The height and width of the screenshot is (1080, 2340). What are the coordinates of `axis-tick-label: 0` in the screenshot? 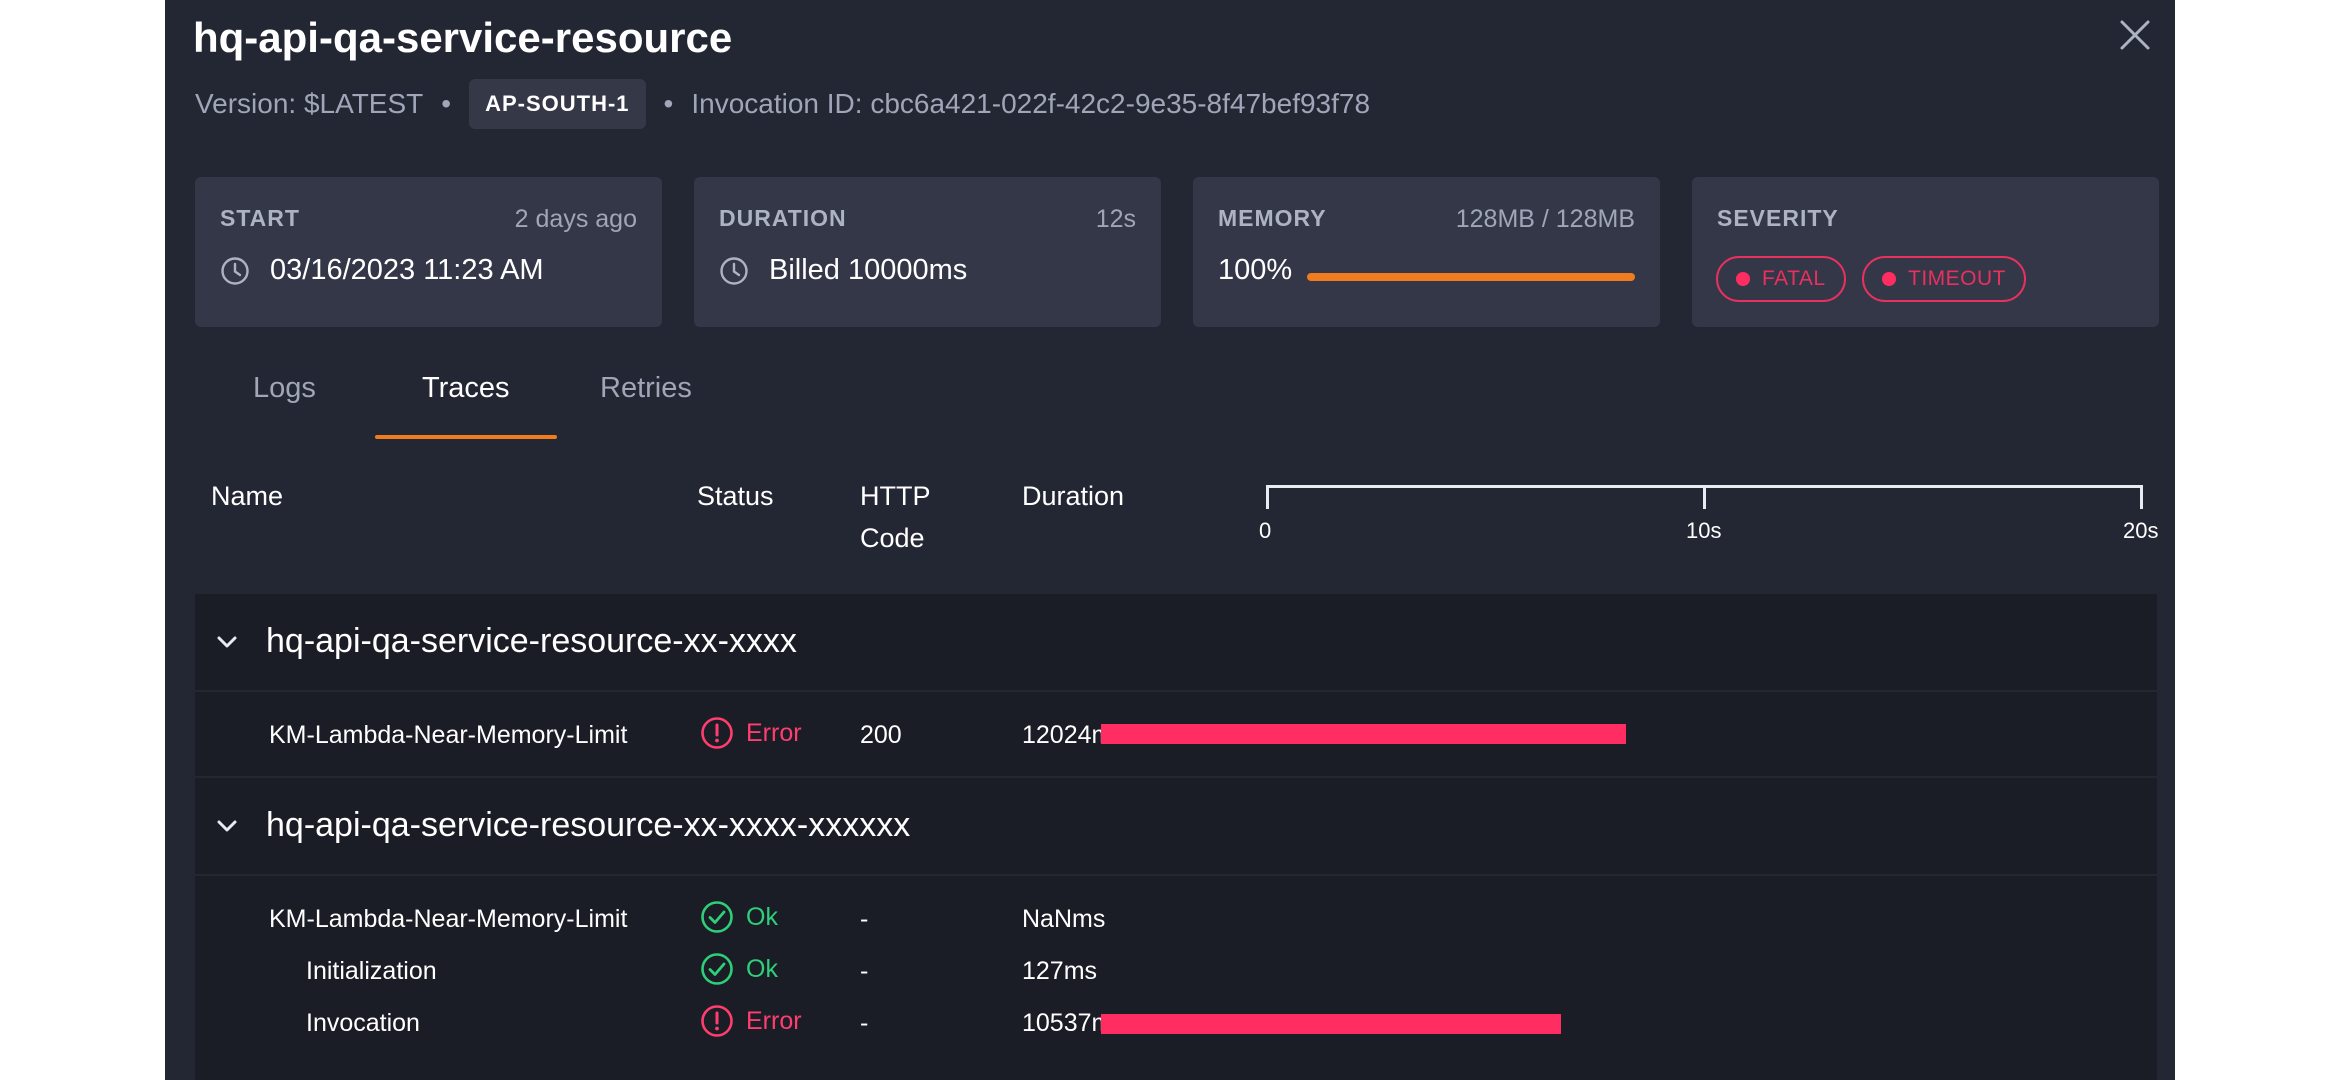 It's located at (1265, 530).